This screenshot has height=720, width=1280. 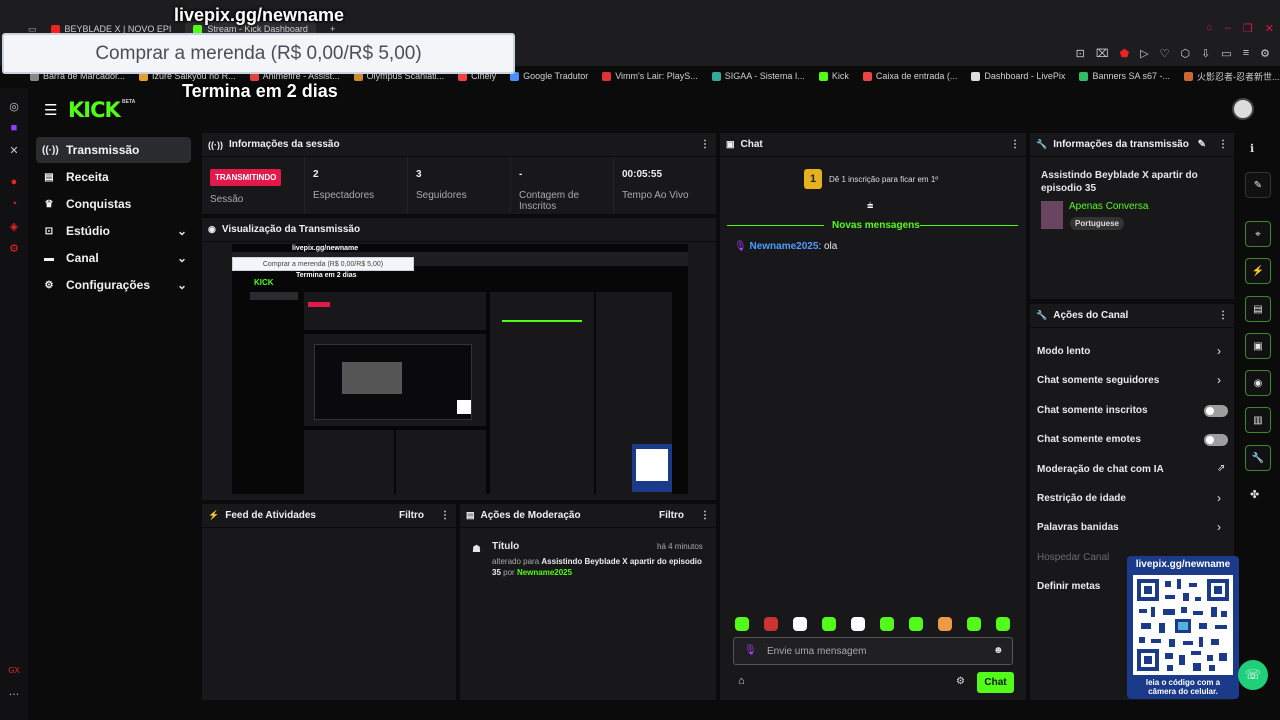 I want to click on info-icon: ℹ, so click(x=1252, y=148).